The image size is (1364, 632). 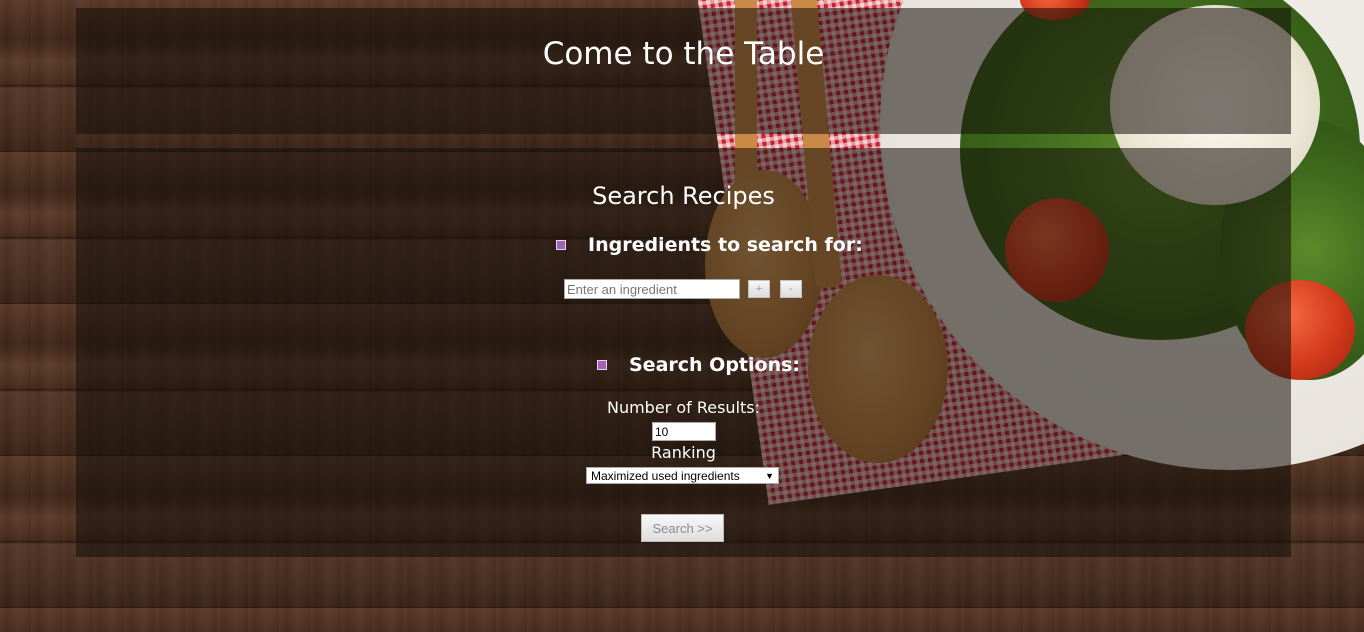 I want to click on ingredients-heading-label: Ingredients to search for:, so click(x=725, y=245).